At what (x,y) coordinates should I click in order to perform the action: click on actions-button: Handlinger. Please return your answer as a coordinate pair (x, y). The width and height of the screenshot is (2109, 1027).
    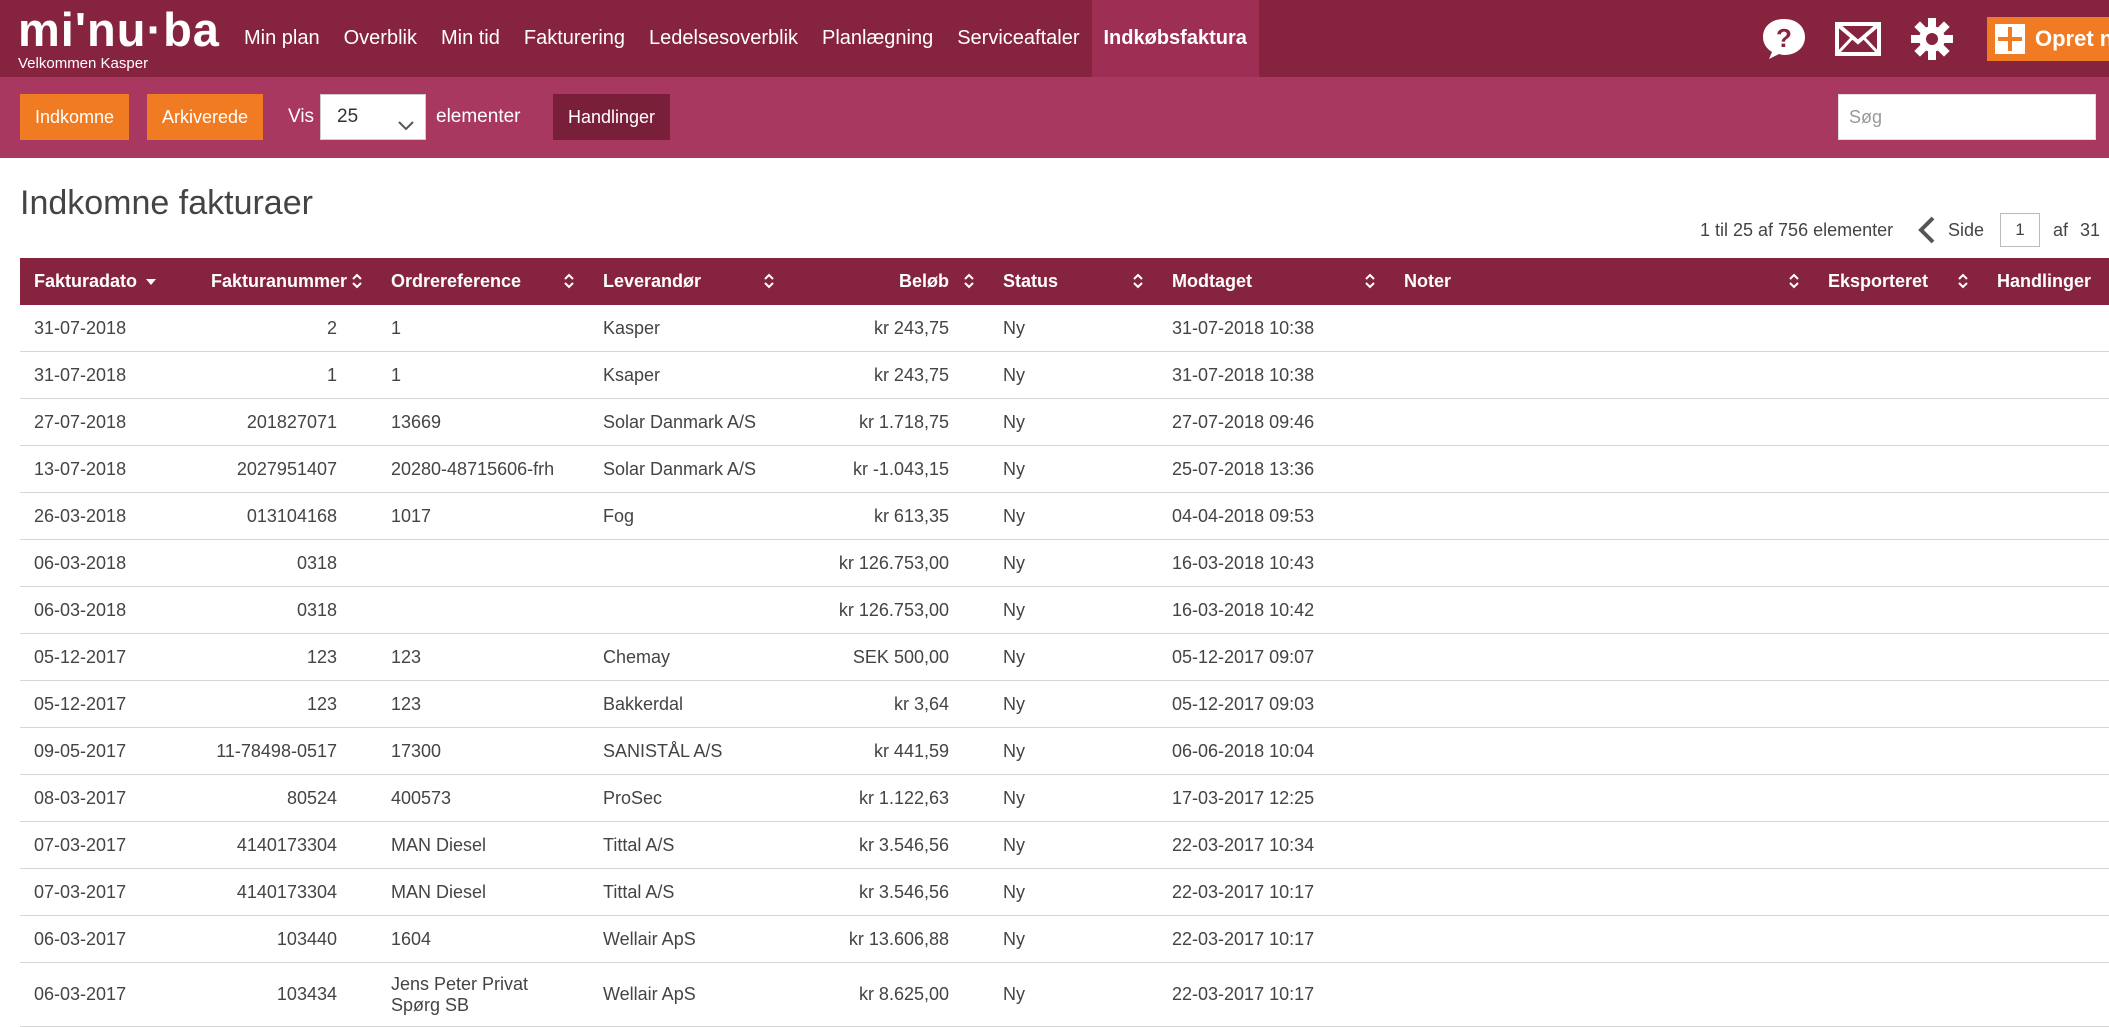
    Looking at the image, I should click on (612, 117).